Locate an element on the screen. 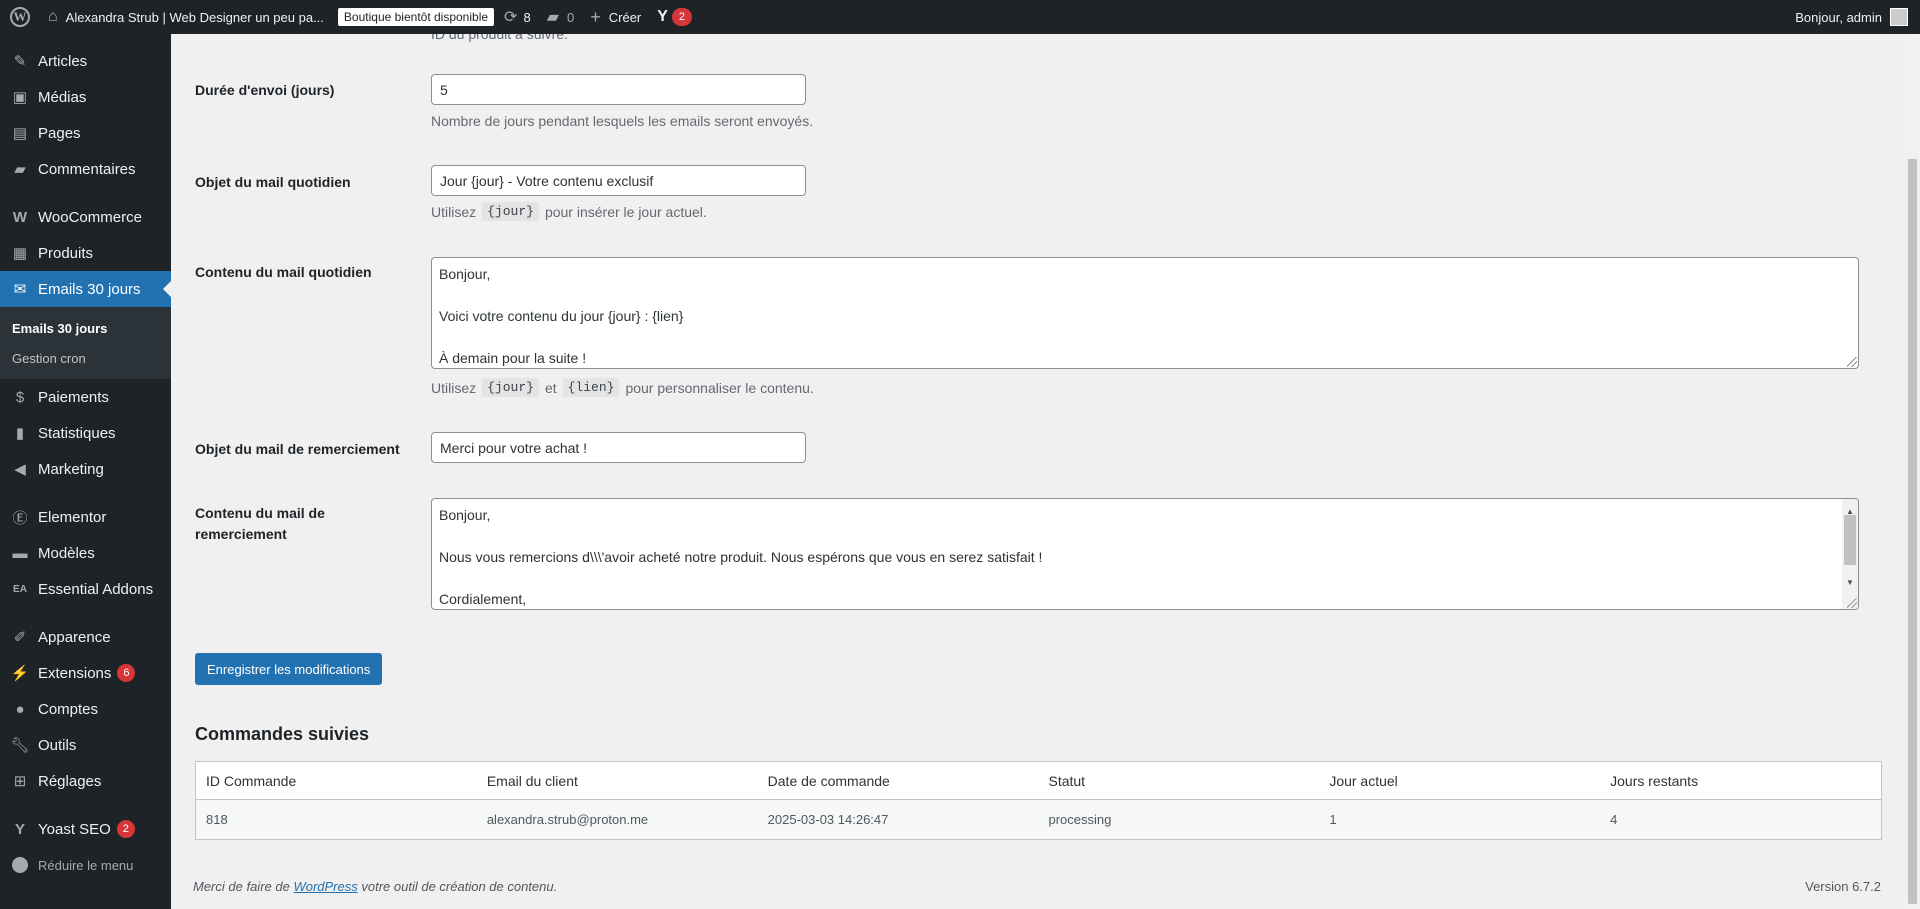  comments-menu: ▰ 0 is located at coordinates (561, 17).